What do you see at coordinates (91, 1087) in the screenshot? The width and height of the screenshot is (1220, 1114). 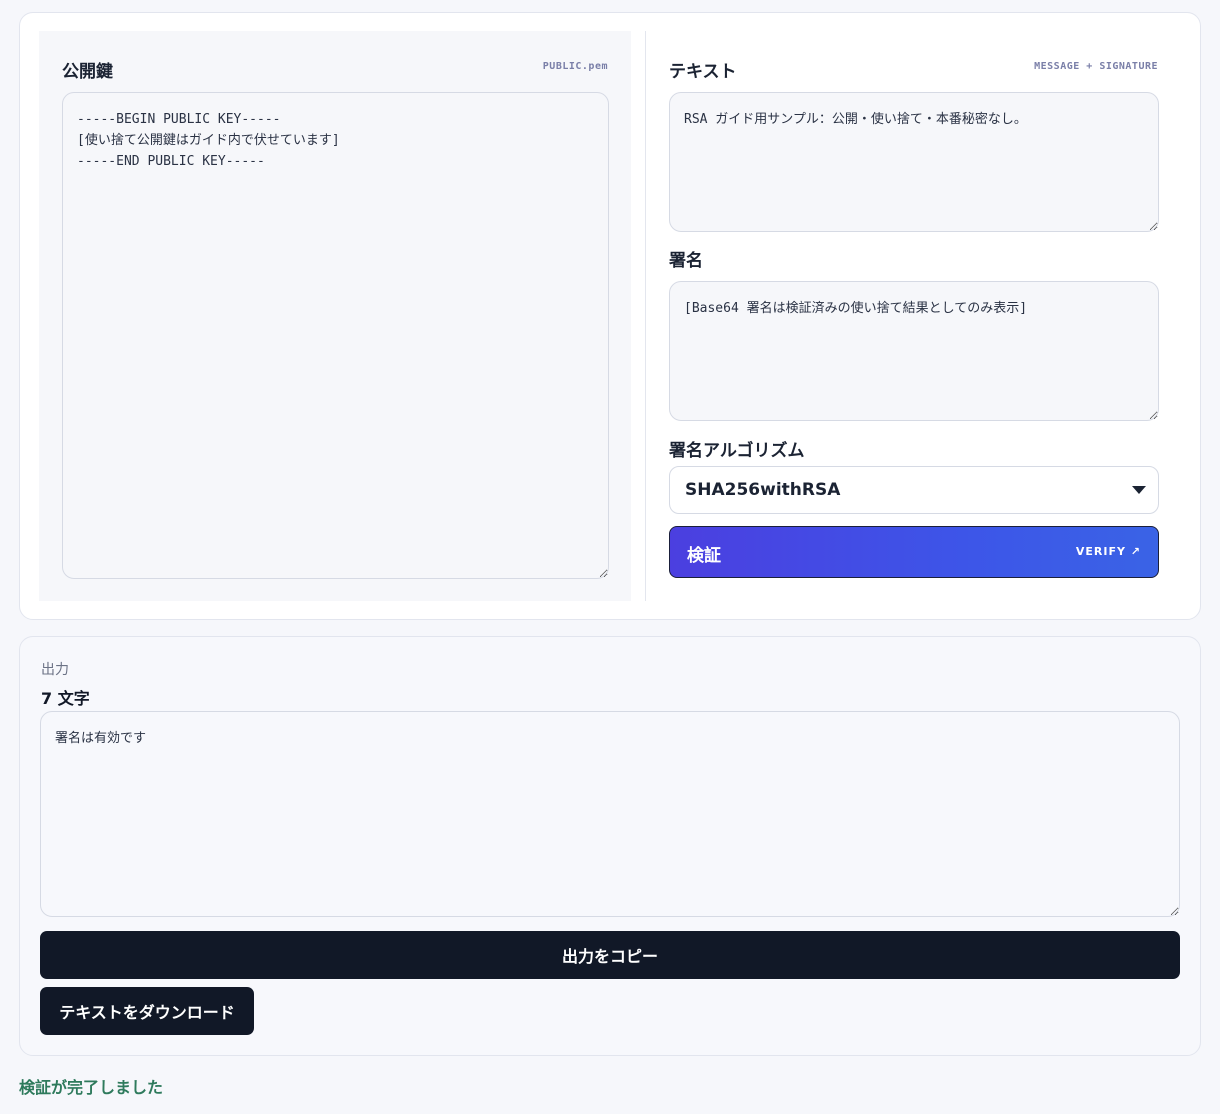 I see `status-message: 検証が完了しました` at bounding box center [91, 1087].